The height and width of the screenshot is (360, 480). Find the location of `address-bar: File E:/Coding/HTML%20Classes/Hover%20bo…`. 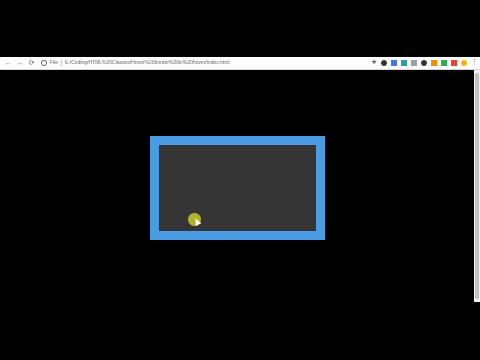

address-bar: File E:/Coding/HTML%20Classes/Hover%20bo… is located at coordinates (204, 63).